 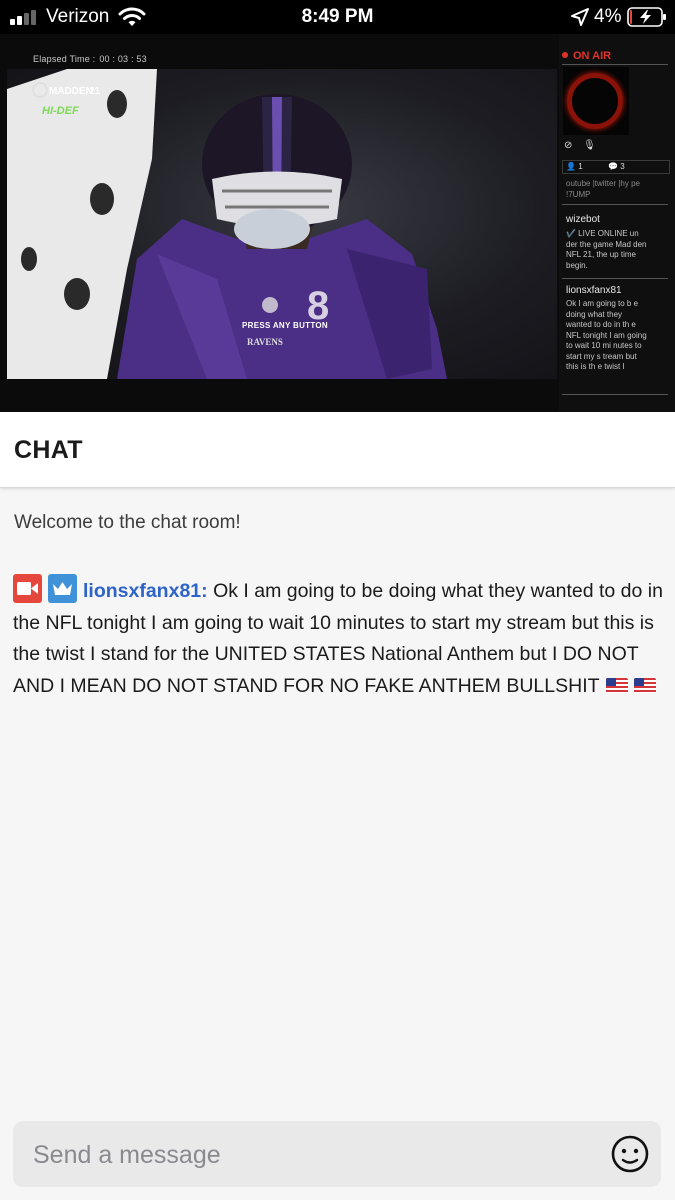 I want to click on camera-off-icon: ⊘, so click(x=568, y=145).